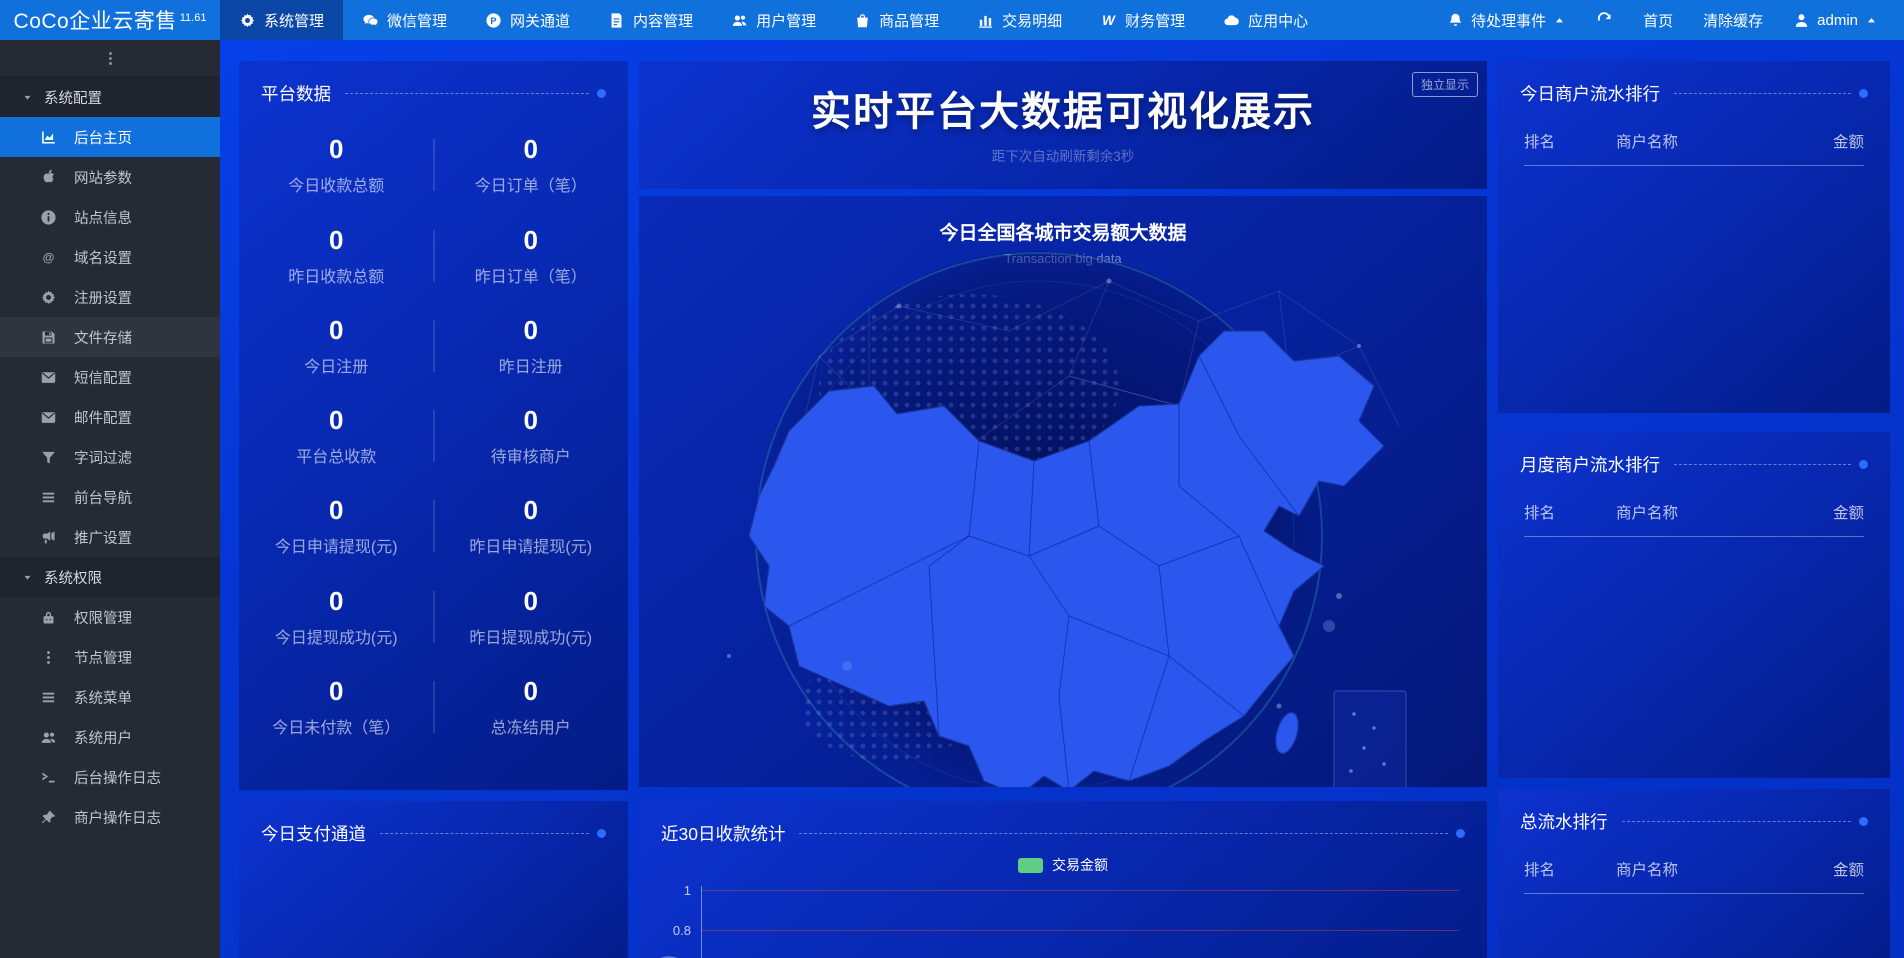  I want to click on clear-cache-button: 清除缓存, so click(1733, 20).